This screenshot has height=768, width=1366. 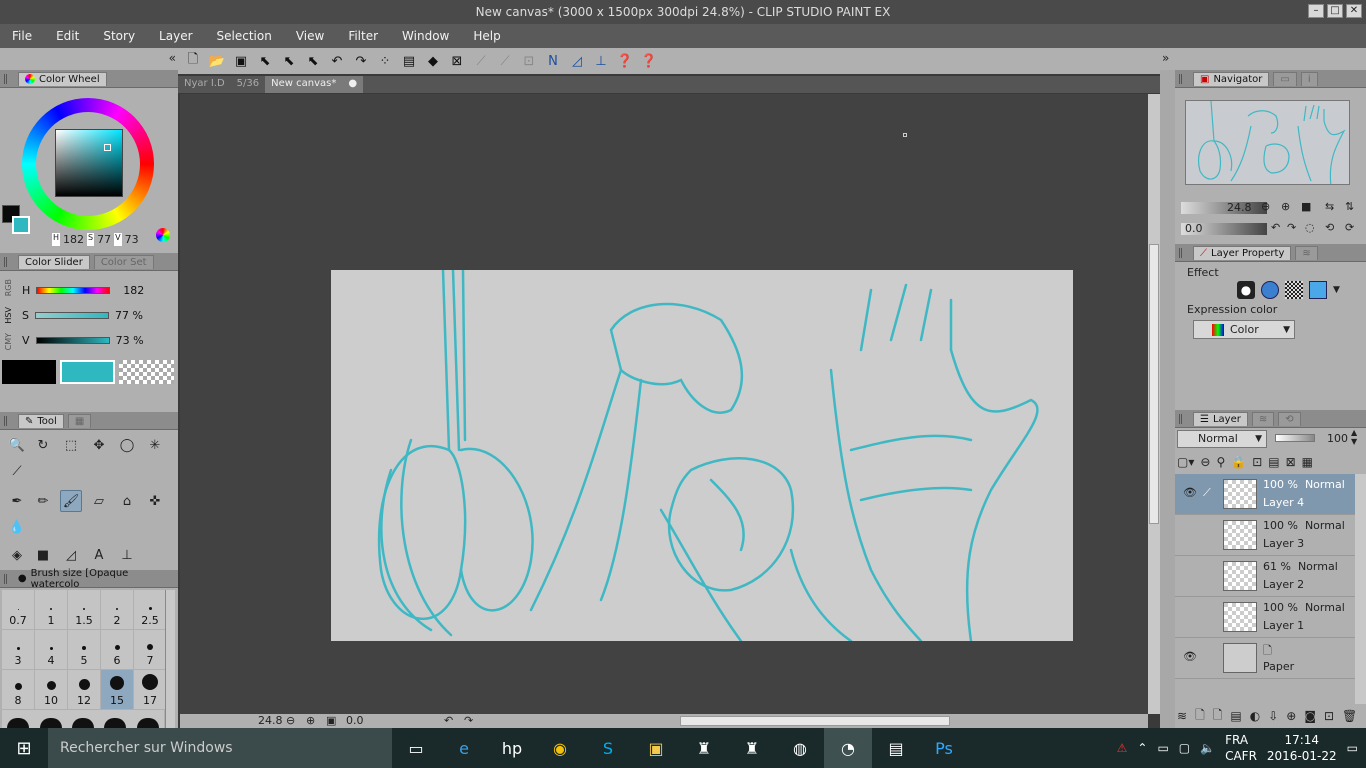 I want to click on tab-tool: ✎ Tool, so click(x=41, y=420).